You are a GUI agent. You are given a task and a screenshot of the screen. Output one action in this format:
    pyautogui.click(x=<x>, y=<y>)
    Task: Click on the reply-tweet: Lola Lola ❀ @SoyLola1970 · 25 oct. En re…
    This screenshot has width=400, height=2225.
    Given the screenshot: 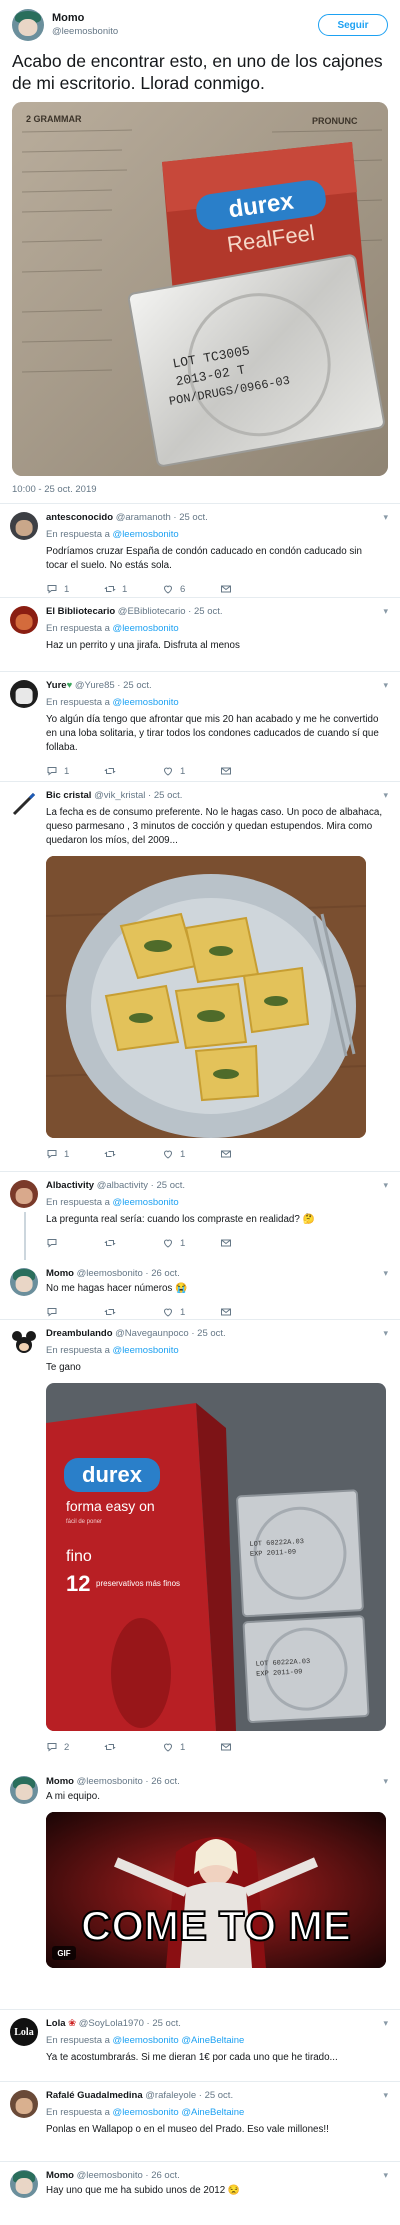 What is the action you would take?
    pyautogui.click(x=200, y=2046)
    